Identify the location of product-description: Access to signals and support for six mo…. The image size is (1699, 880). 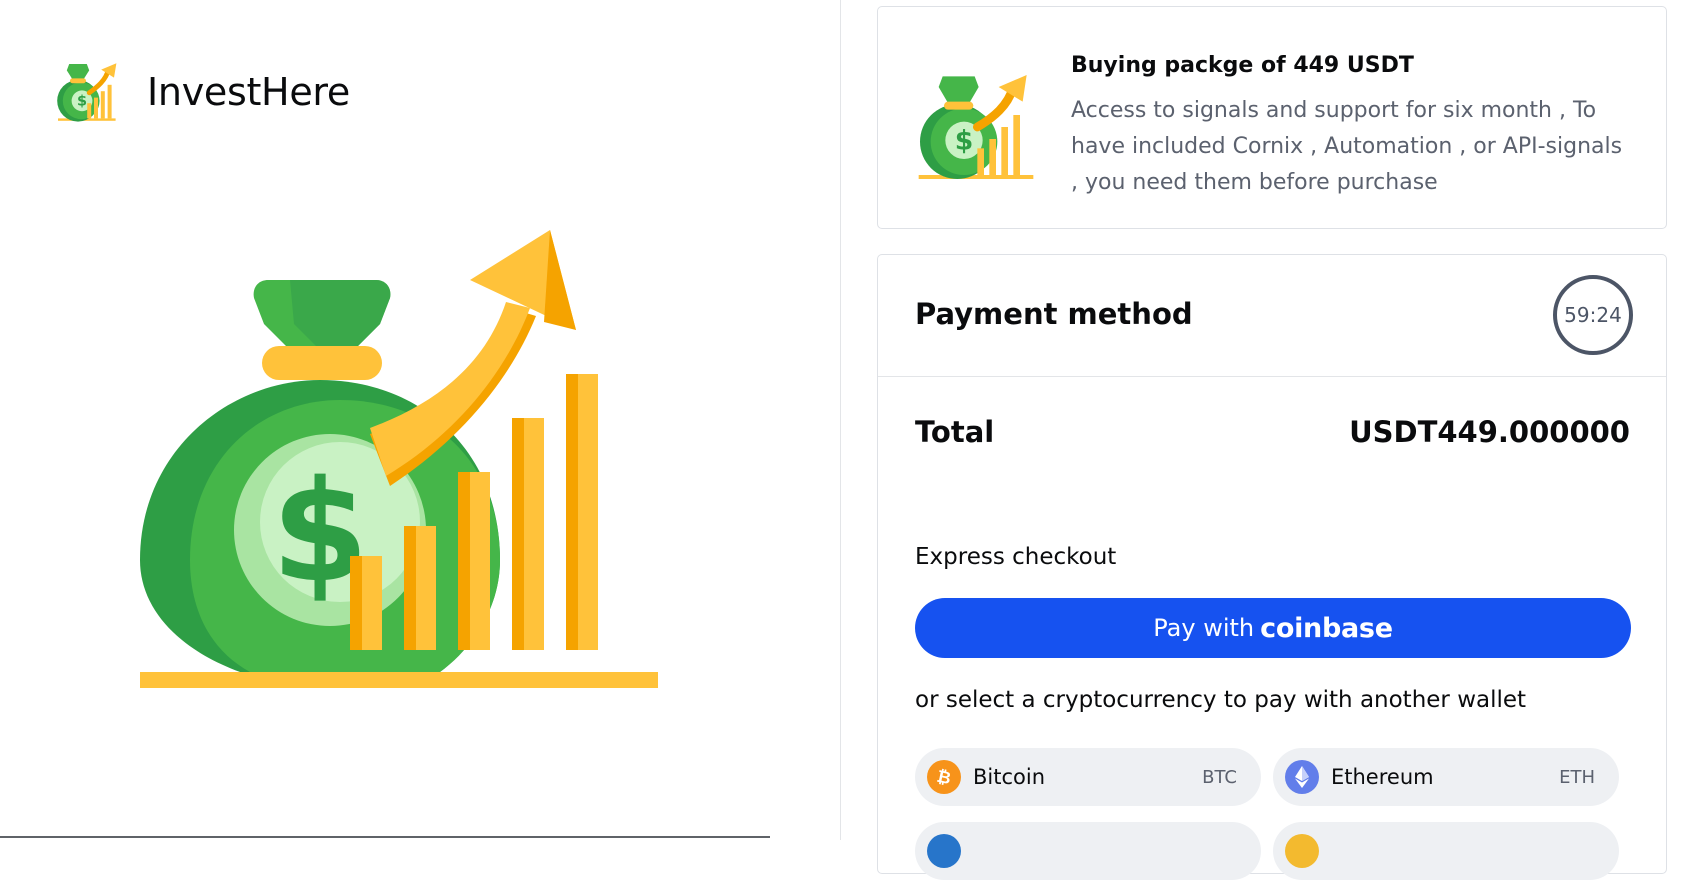
(1347, 146).